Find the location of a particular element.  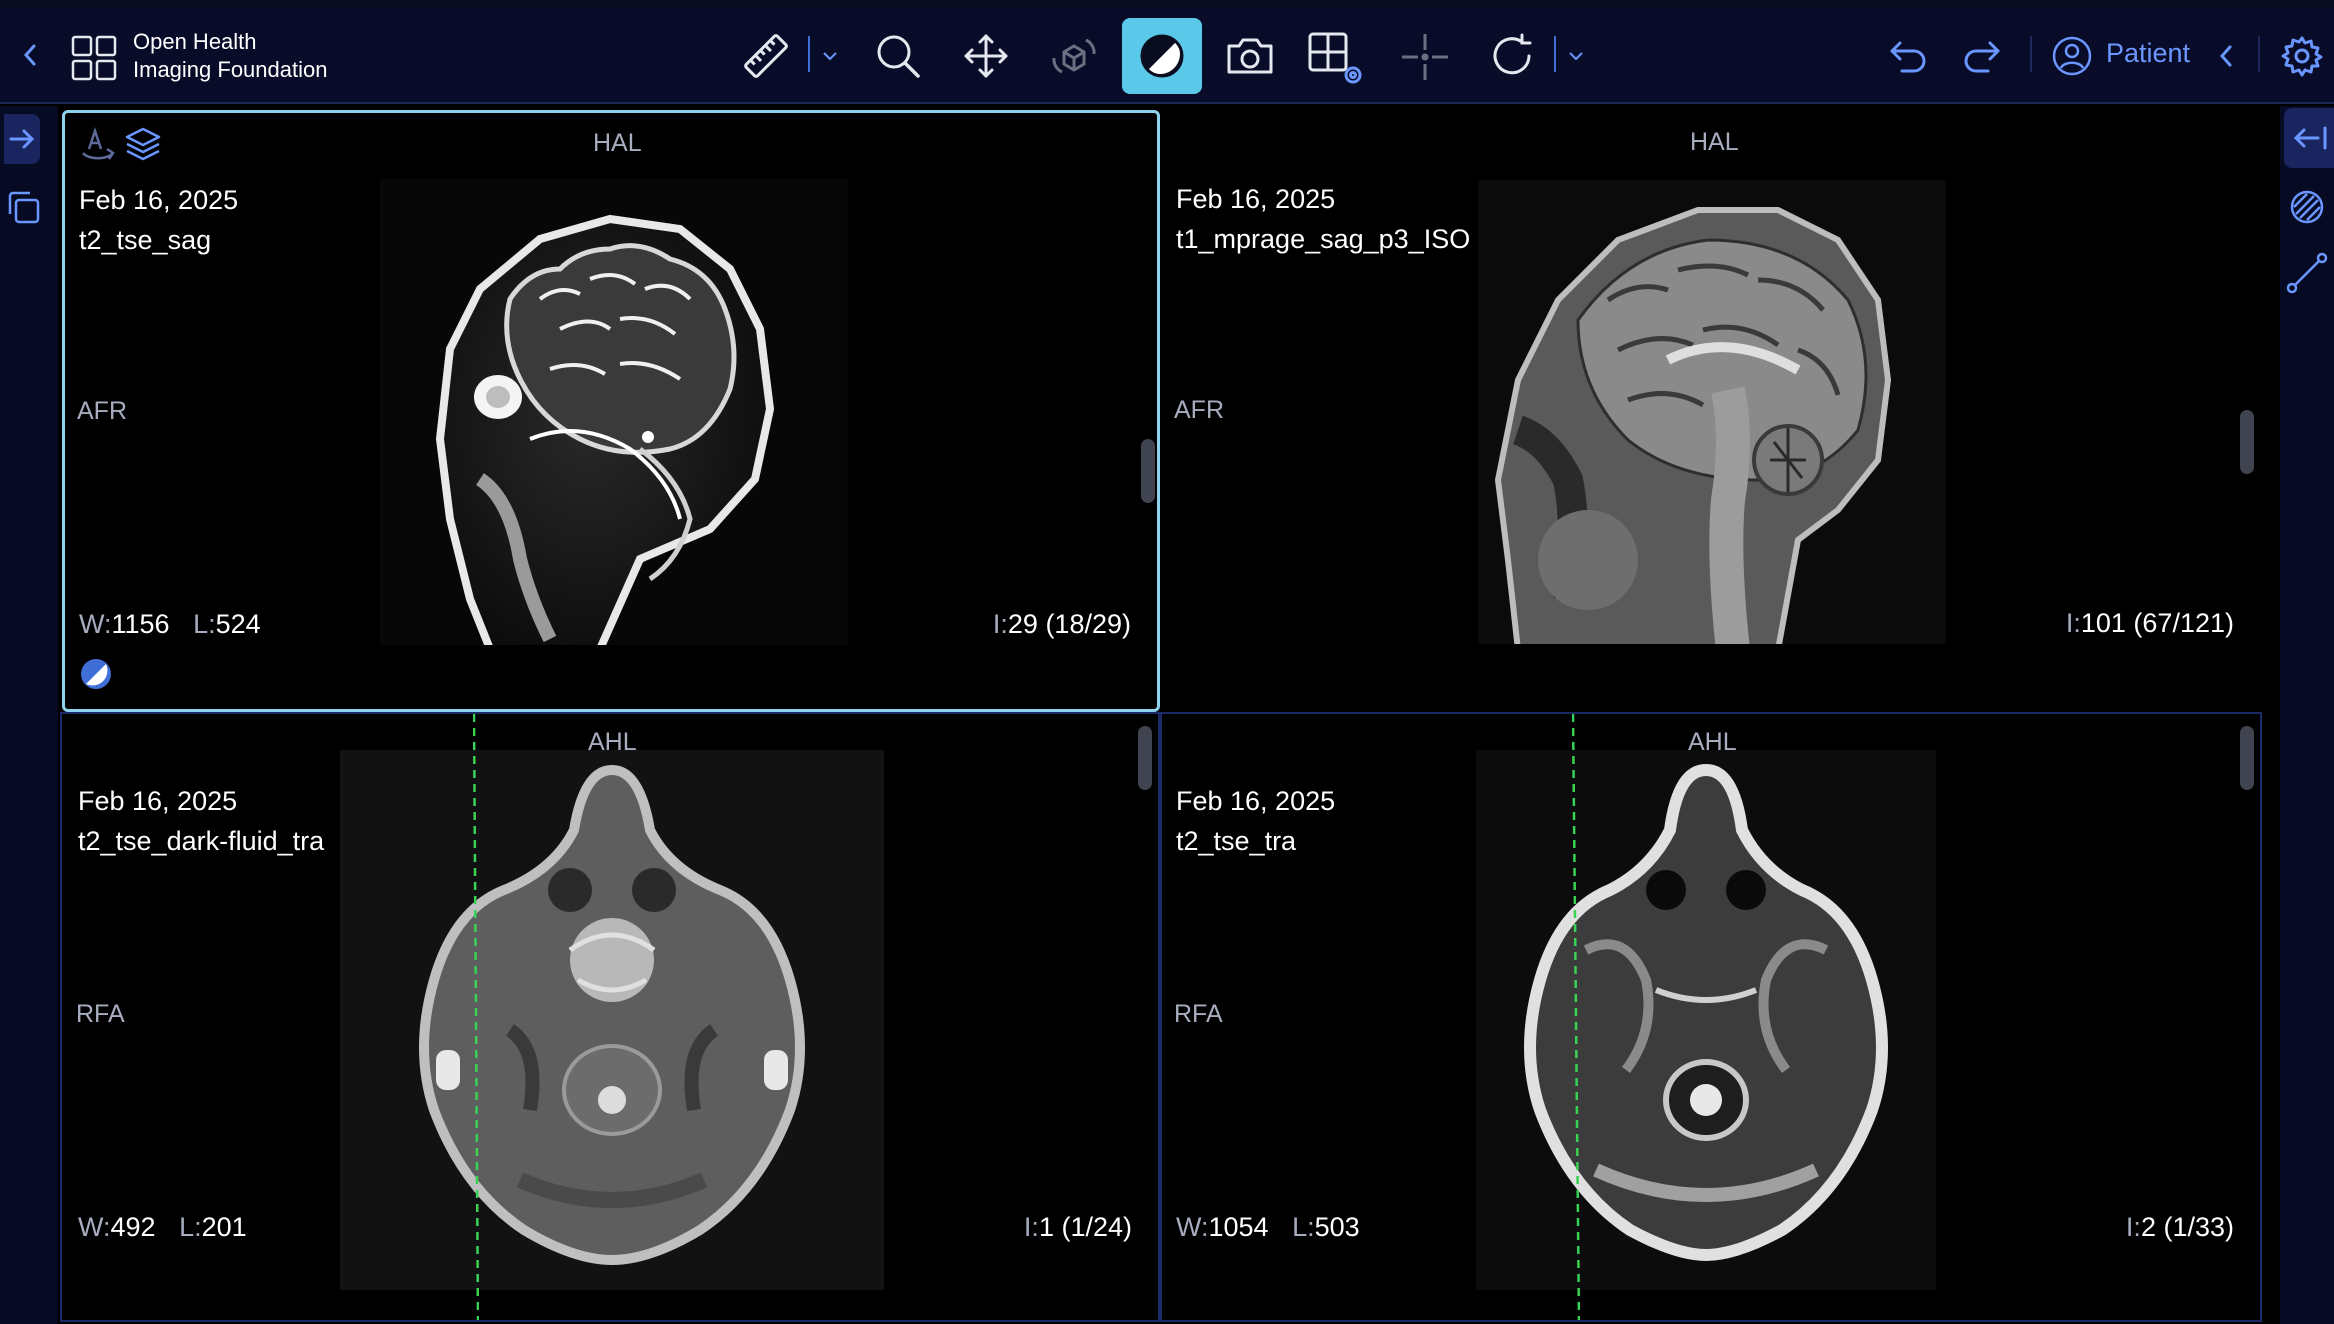

logo-line-2: Imaging Foundation is located at coordinates (230, 69).